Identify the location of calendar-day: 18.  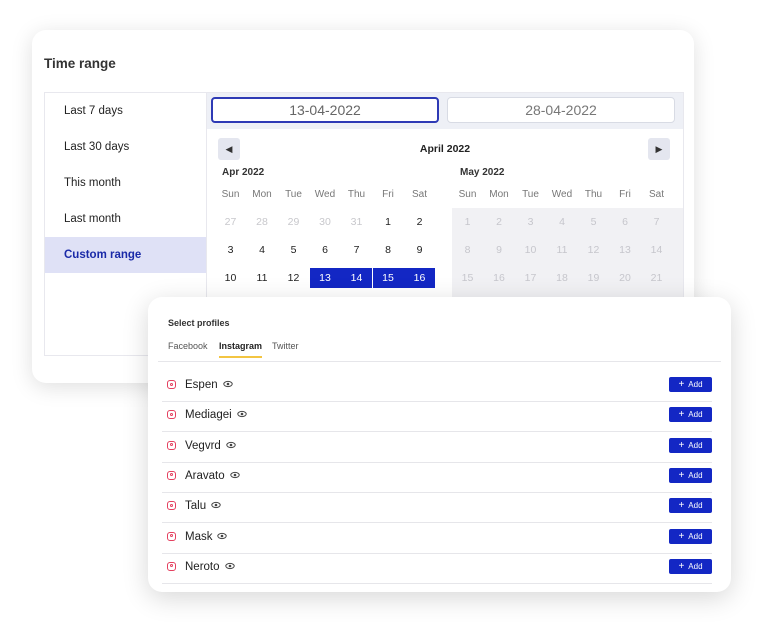
(562, 278).